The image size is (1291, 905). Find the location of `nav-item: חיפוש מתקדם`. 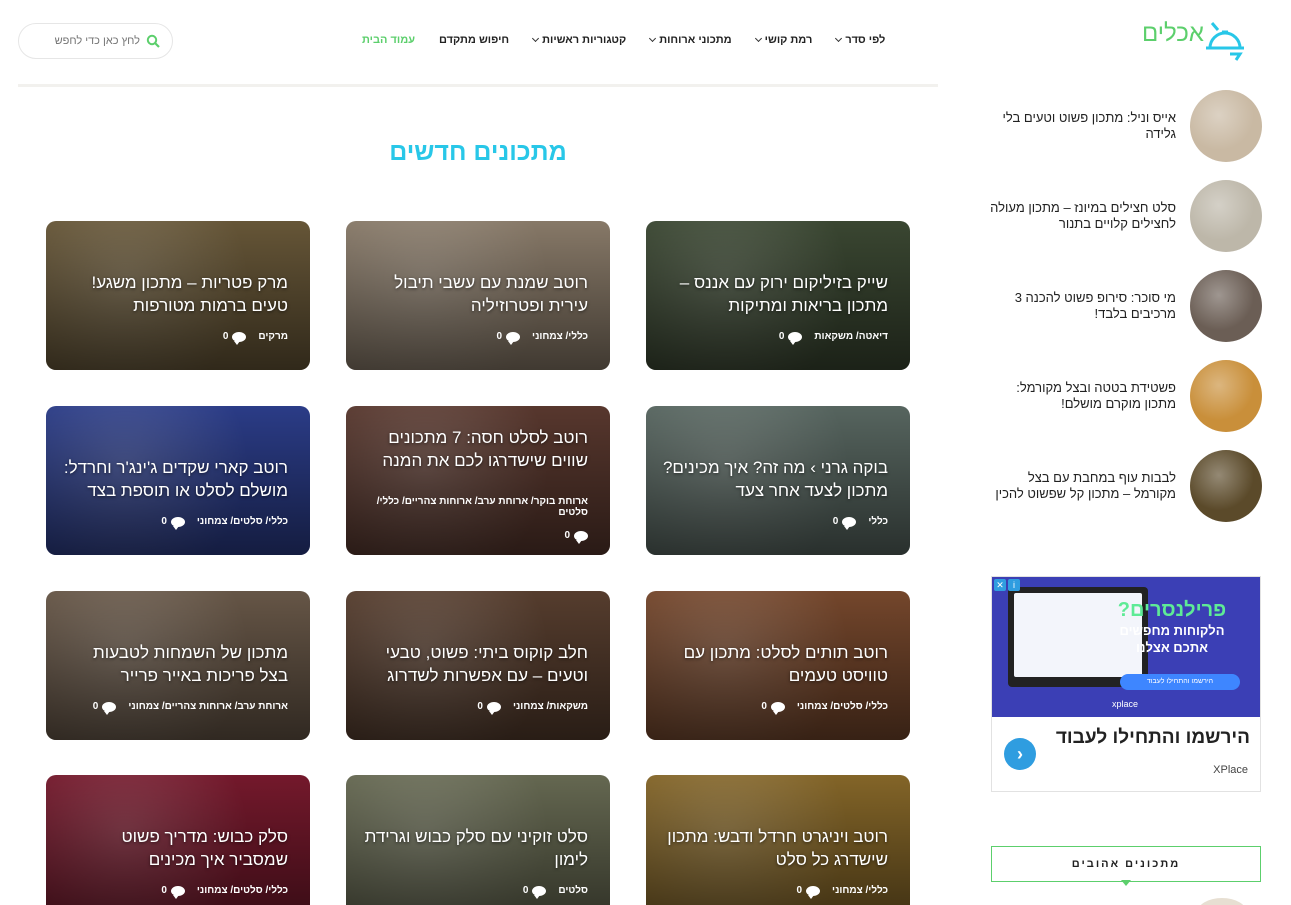

nav-item: חיפוש מתקדם is located at coordinates (474, 40).